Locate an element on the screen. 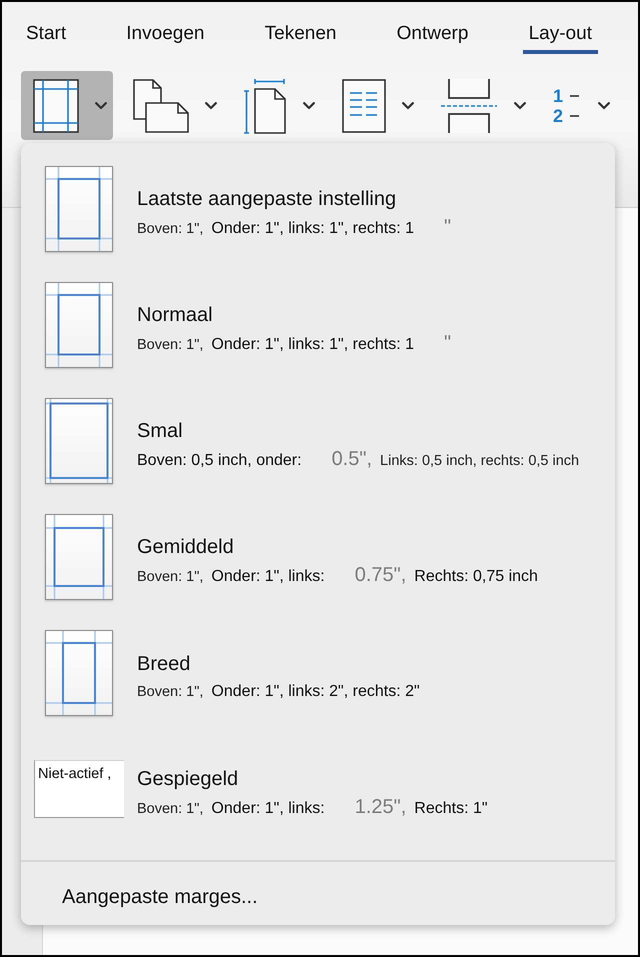  line-numbers-button: 1 2 is located at coordinates (578, 105).